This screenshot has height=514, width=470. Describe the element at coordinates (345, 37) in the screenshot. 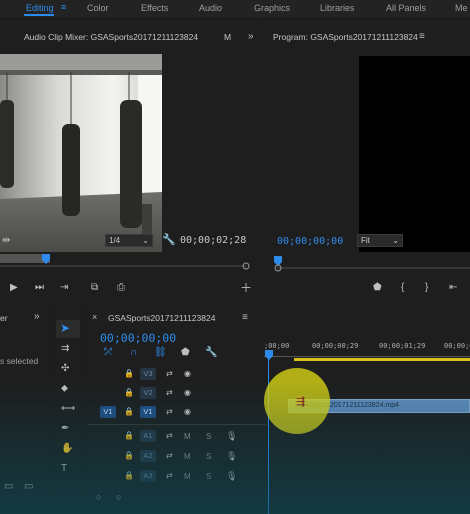

I see `program-panel-title: Program: GSASports20171211123824` at that location.